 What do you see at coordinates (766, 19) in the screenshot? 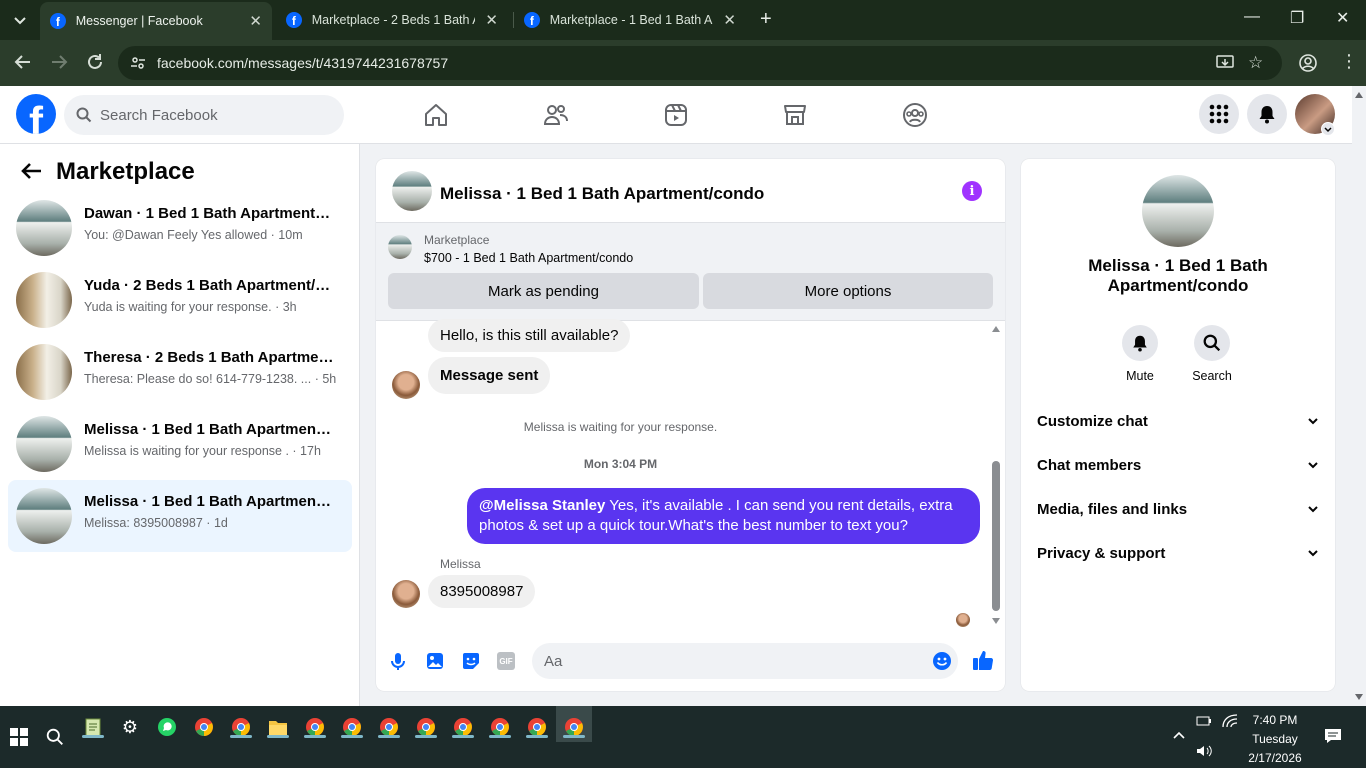
I see `new-tab-button: +` at bounding box center [766, 19].